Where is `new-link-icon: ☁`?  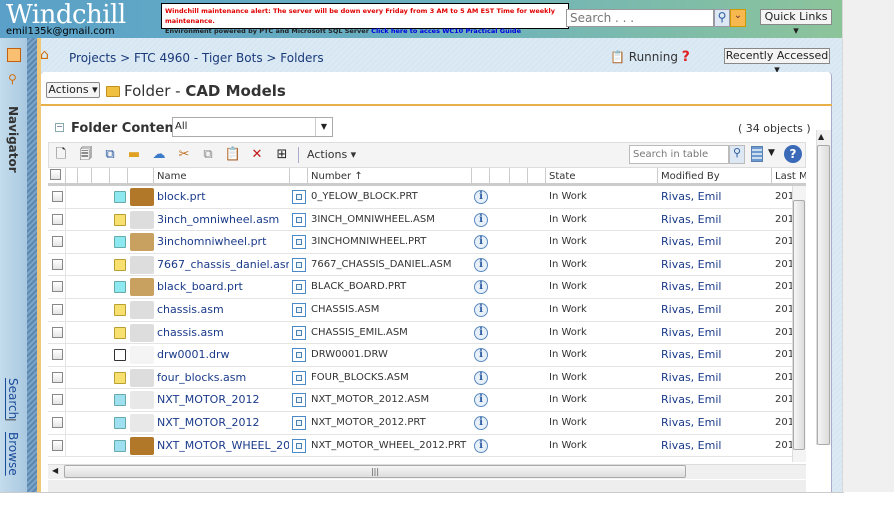
new-link-icon: ☁ is located at coordinates (159, 155).